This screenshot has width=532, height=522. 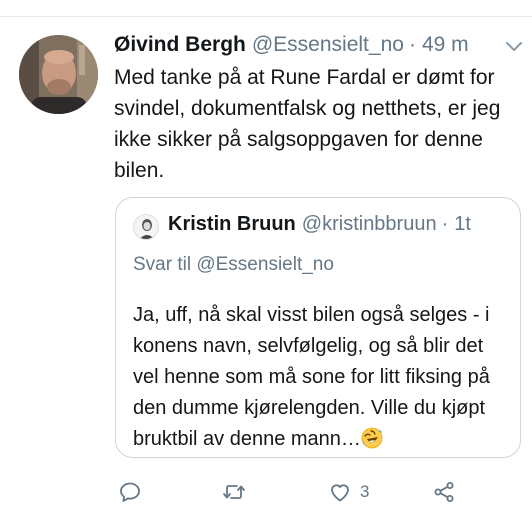 I want to click on like-button: 3, so click(x=348, y=492).